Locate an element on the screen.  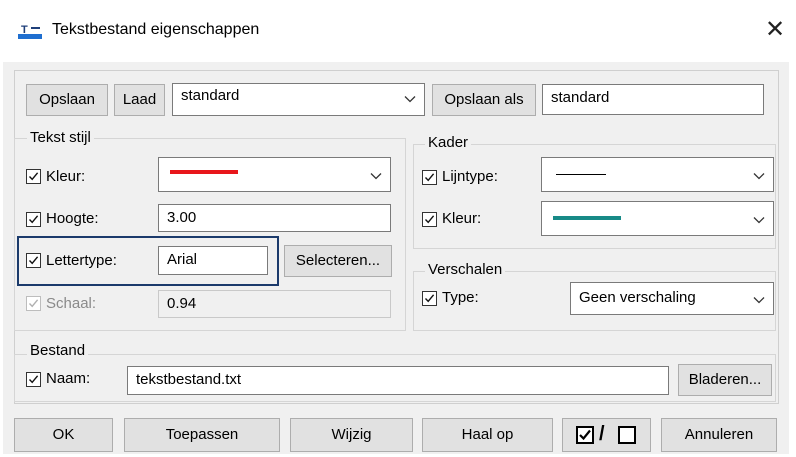
scaling-group-title: Verschalen is located at coordinates (465, 269).